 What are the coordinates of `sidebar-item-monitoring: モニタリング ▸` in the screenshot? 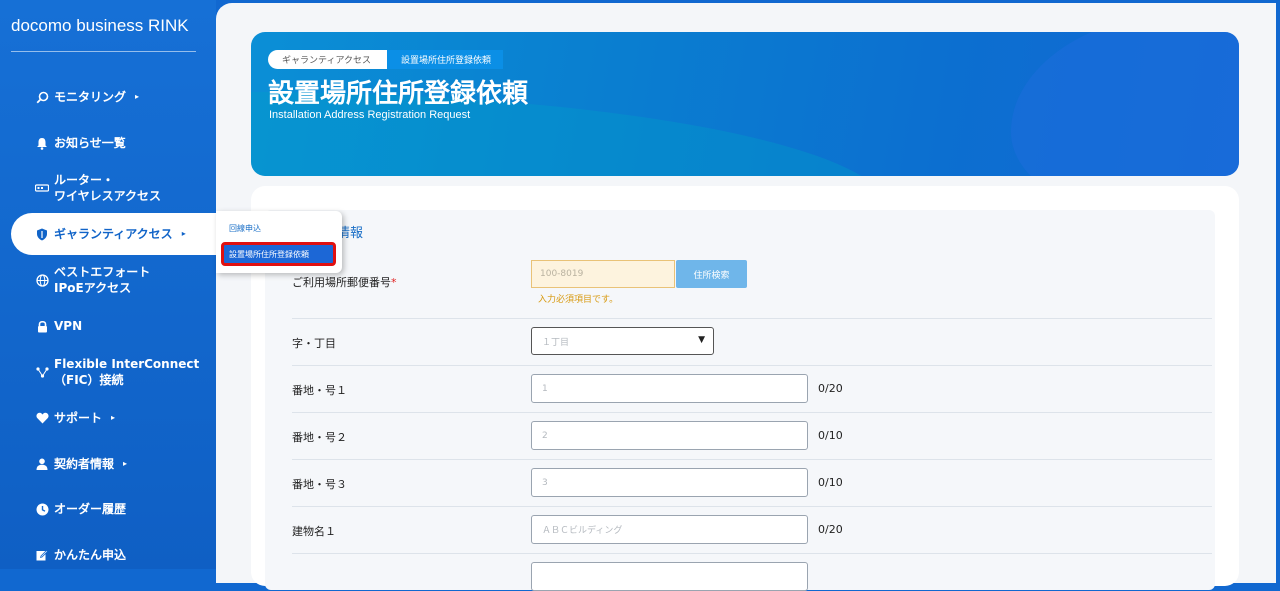 It's located at (108, 97).